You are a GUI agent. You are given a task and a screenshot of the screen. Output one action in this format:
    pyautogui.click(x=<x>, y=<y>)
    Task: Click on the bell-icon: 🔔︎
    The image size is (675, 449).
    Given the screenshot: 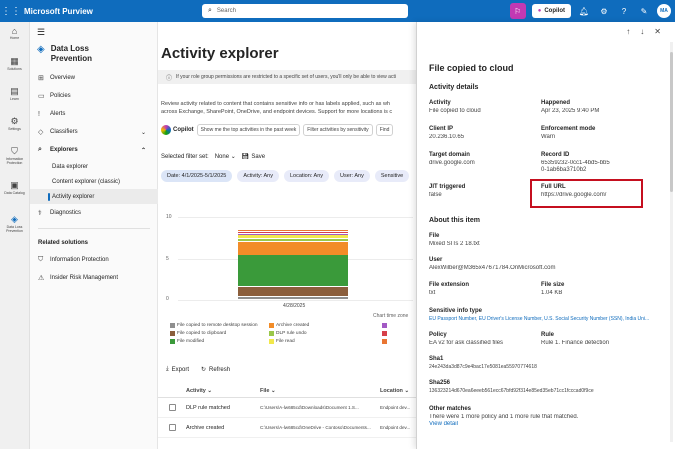 What is the action you would take?
    pyautogui.click(x=584, y=11)
    